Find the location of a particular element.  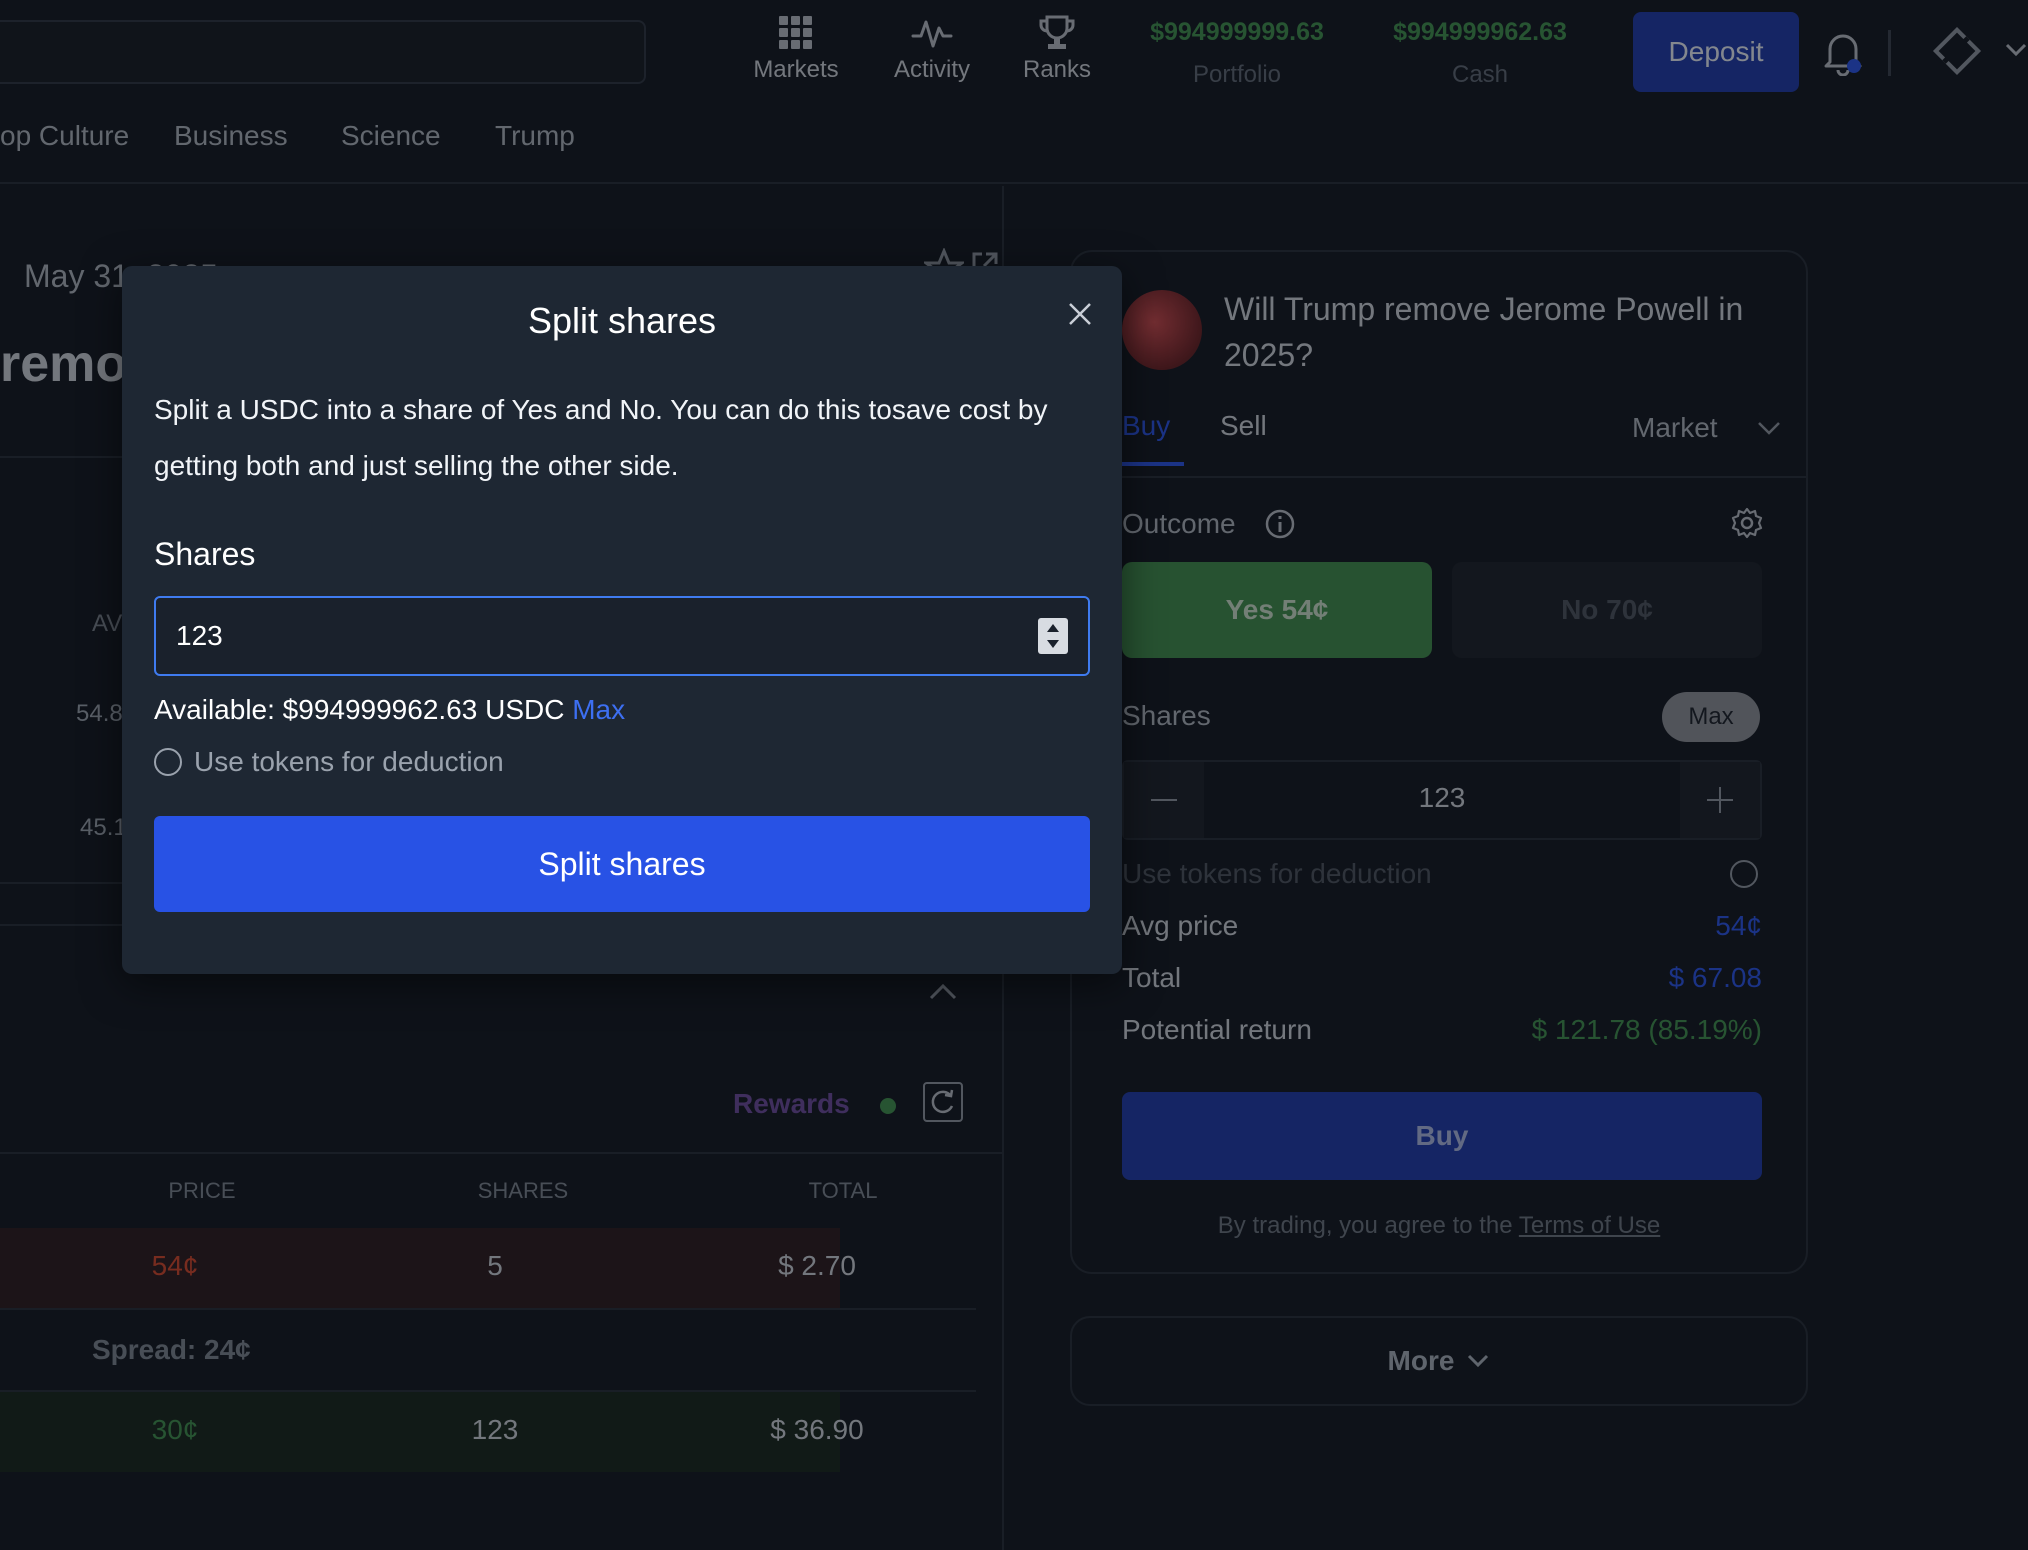

dialog-title: Split shares is located at coordinates (622, 320).